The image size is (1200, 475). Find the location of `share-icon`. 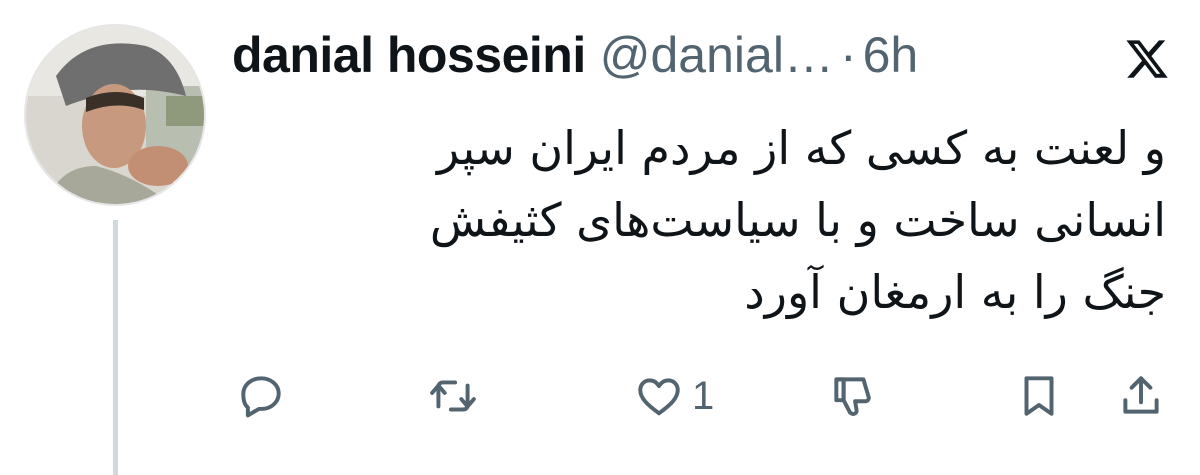

share-icon is located at coordinates (1141, 395).